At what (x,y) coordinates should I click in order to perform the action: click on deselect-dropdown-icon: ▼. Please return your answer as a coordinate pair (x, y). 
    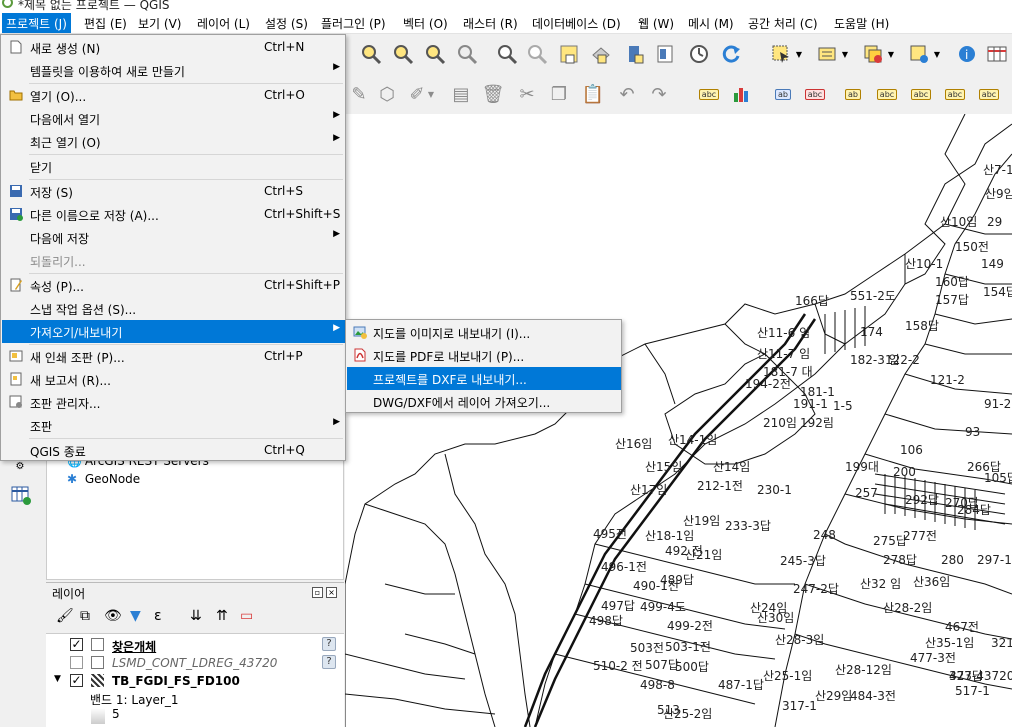
    Looking at the image, I should click on (891, 54).